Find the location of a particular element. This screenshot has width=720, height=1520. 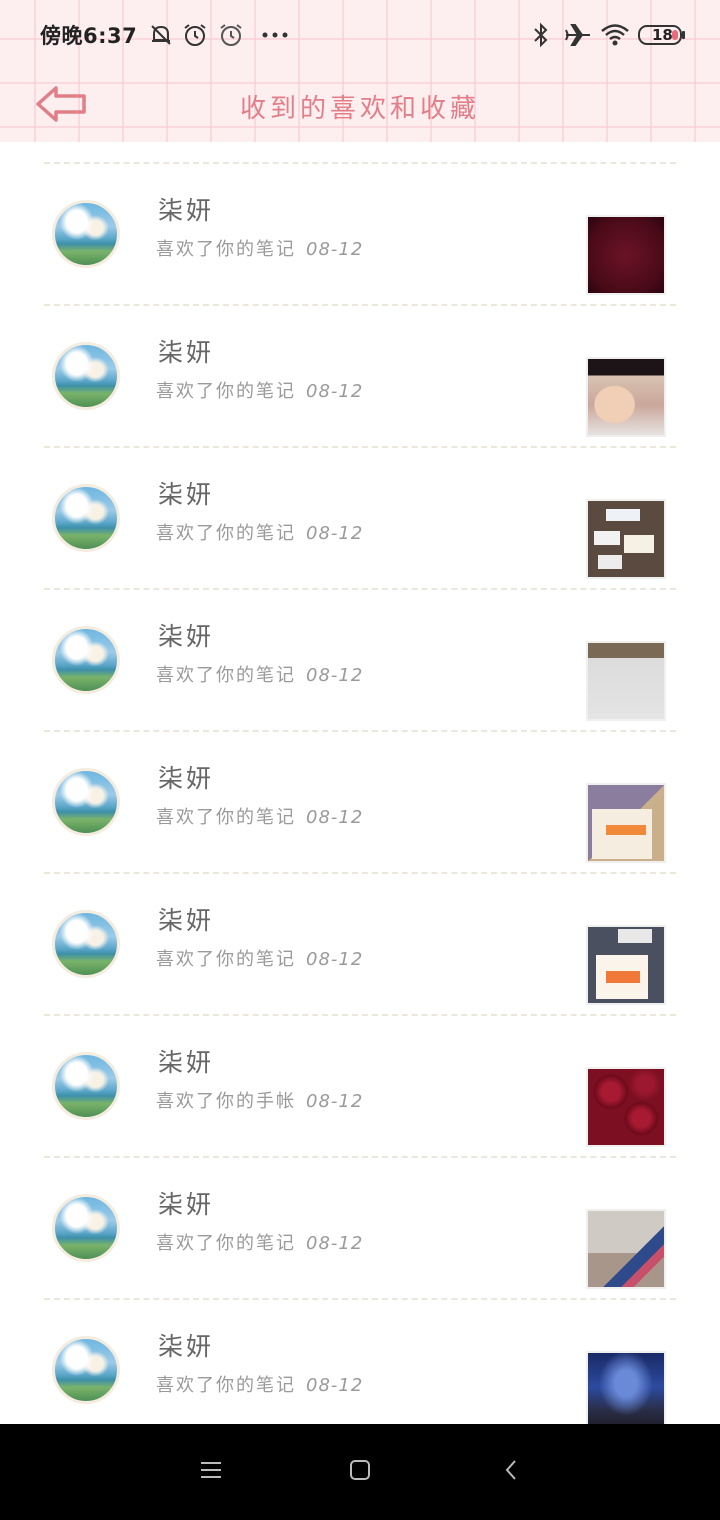

mute-icon is located at coordinates (161, 35).